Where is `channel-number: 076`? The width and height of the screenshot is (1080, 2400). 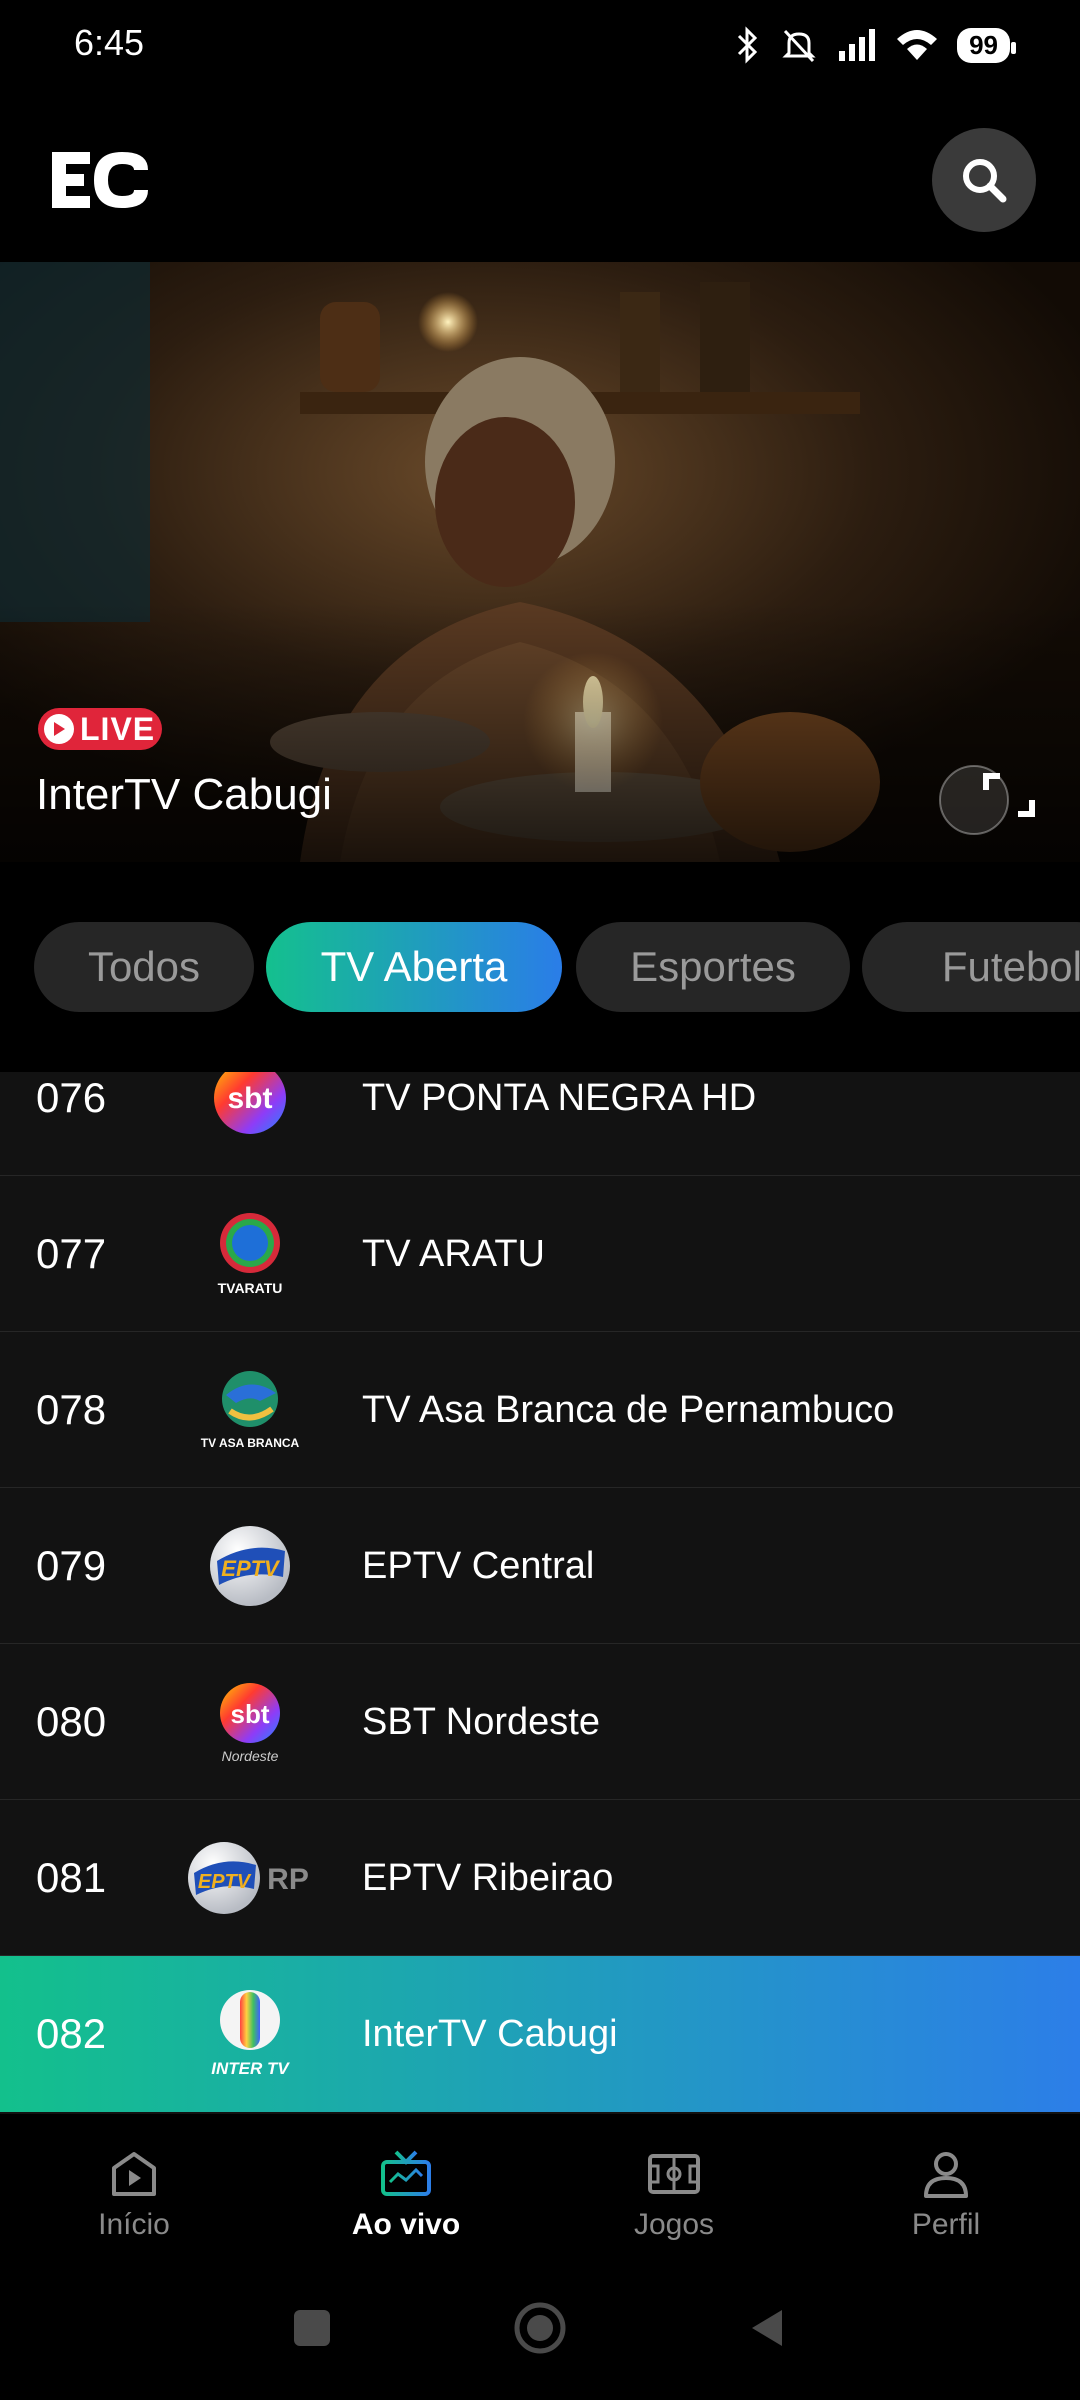
channel-number: 076 is located at coordinates (71, 1097).